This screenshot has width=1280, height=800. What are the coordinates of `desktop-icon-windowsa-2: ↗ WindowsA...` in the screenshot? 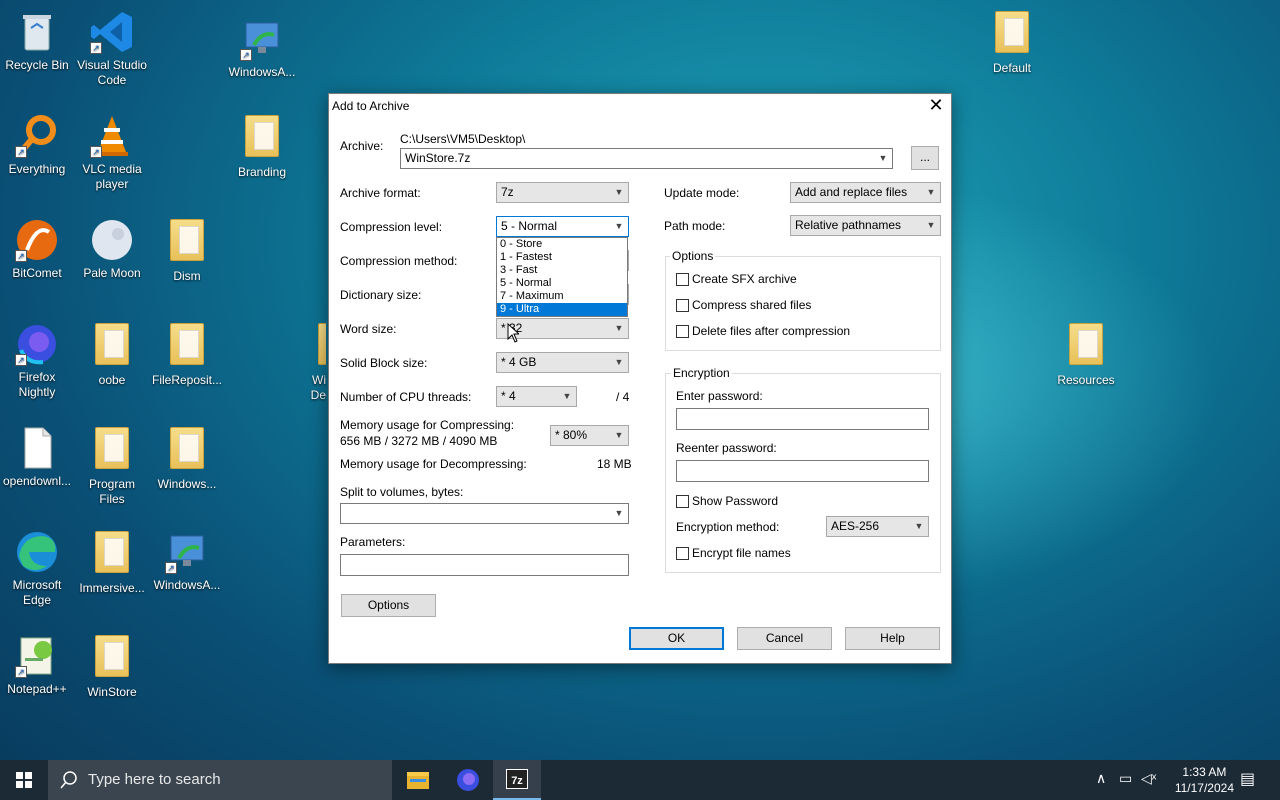 It's located at (187, 560).